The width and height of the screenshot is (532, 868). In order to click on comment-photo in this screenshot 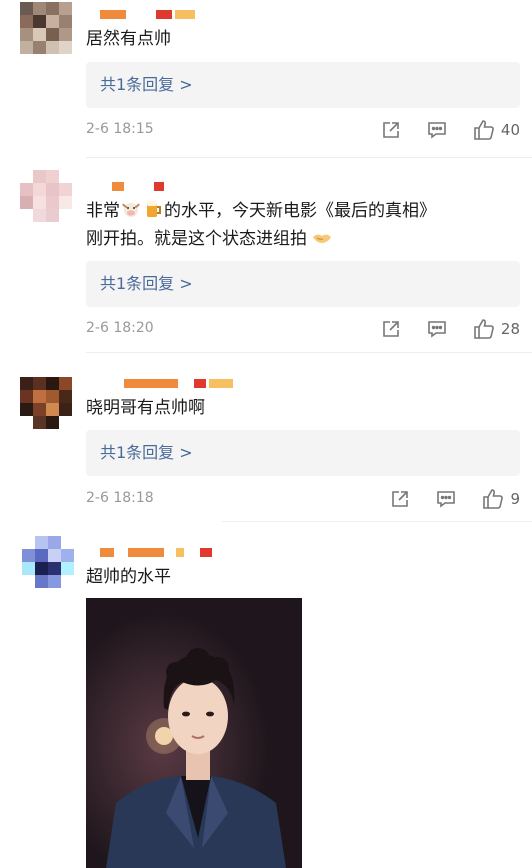, I will do `click(194, 733)`.